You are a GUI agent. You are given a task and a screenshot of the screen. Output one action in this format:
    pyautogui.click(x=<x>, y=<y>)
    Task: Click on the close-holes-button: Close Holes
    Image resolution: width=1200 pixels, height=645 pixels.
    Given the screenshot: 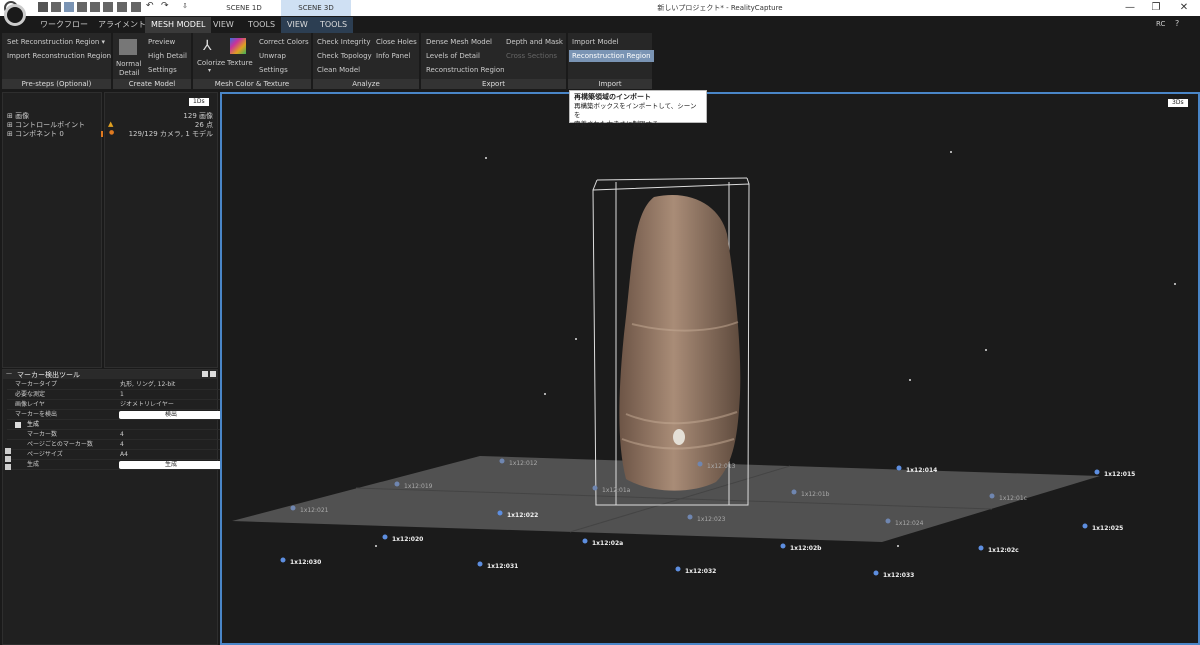 What is the action you would take?
    pyautogui.click(x=396, y=42)
    